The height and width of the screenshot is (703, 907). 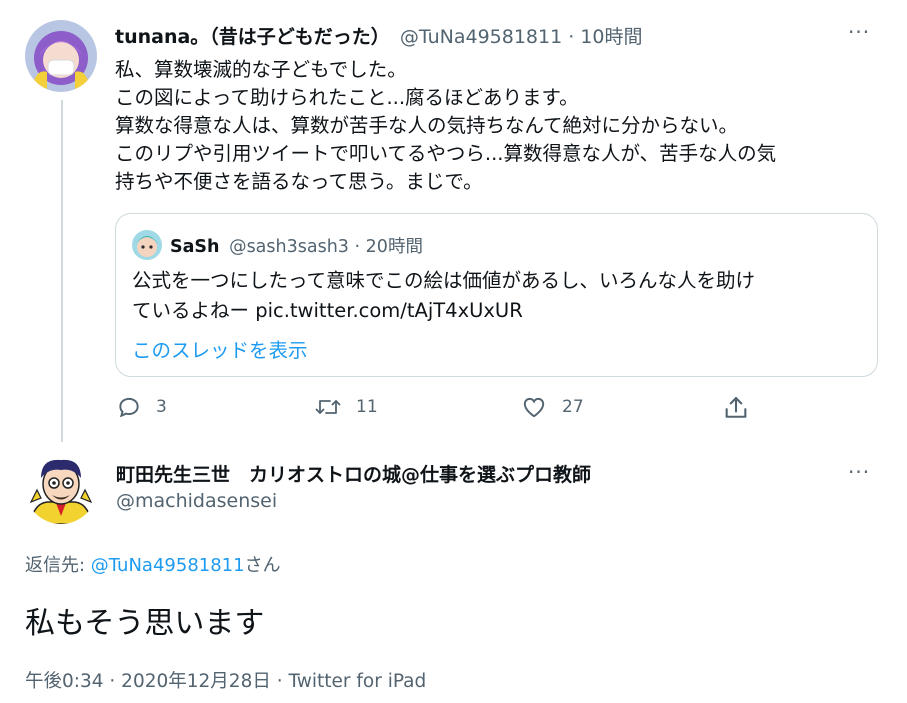 What do you see at coordinates (129, 407) in the screenshot?
I see `reply-icon` at bounding box center [129, 407].